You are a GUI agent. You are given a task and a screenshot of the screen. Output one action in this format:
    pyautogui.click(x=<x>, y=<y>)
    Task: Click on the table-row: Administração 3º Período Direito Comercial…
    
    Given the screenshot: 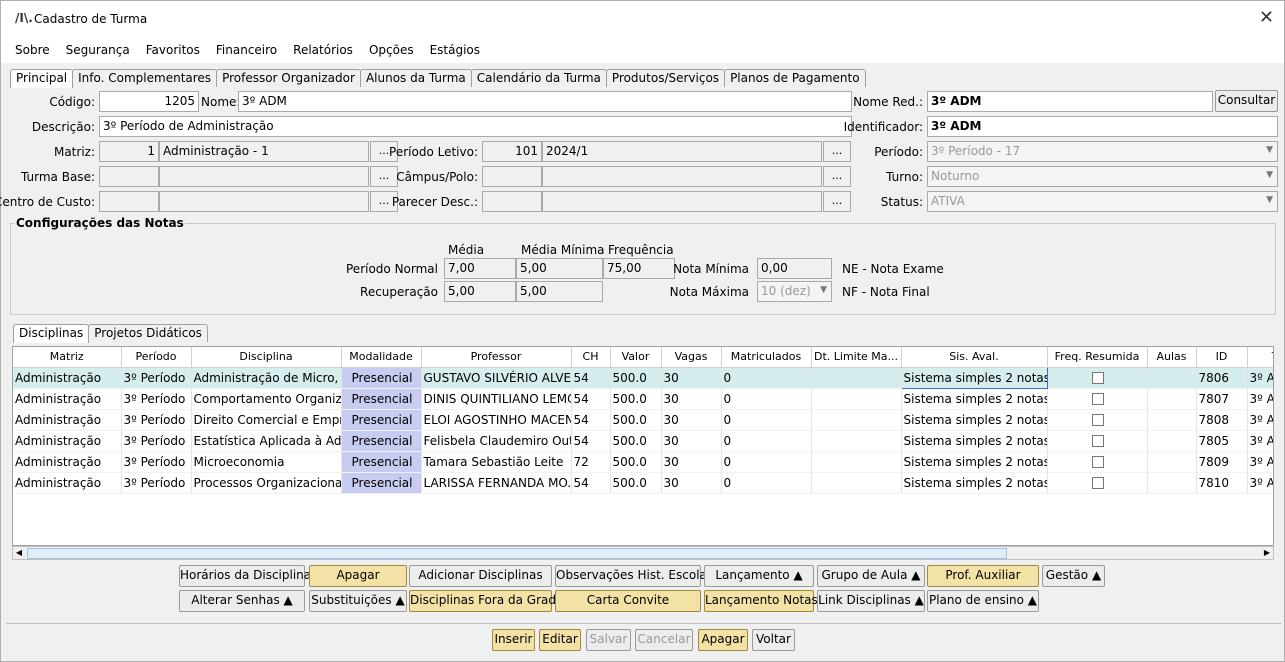 What is the action you would take?
    pyautogui.click(x=643, y=420)
    